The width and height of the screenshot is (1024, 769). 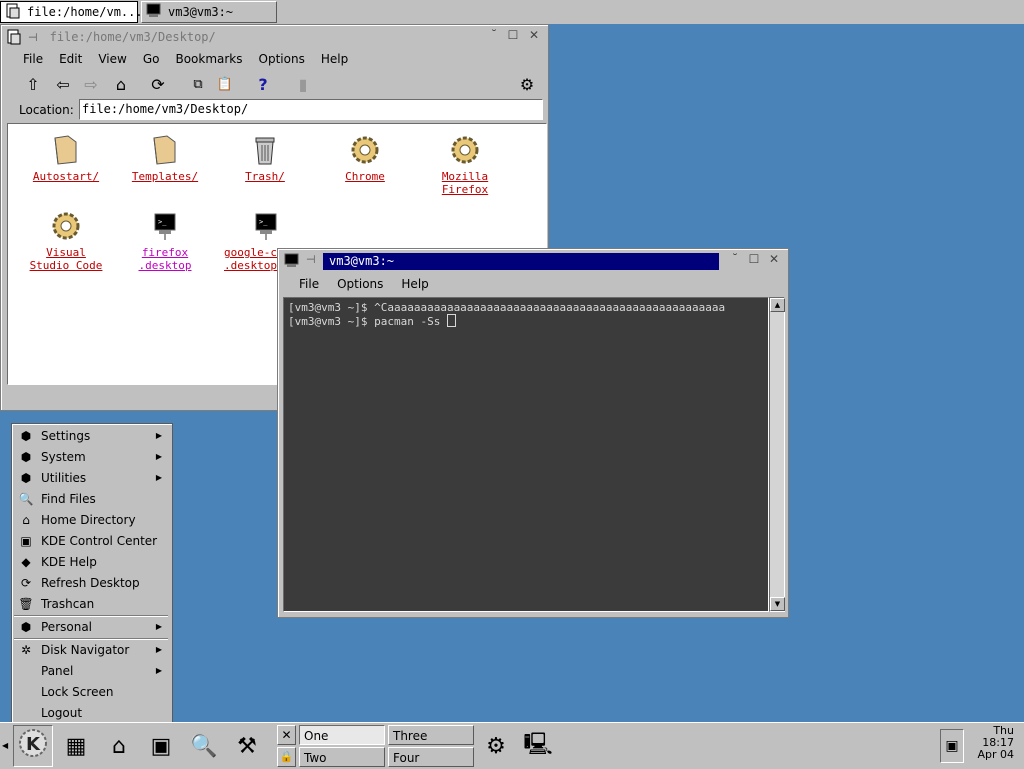 I want to click on stop-button: ▮, so click(x=303, y=84).